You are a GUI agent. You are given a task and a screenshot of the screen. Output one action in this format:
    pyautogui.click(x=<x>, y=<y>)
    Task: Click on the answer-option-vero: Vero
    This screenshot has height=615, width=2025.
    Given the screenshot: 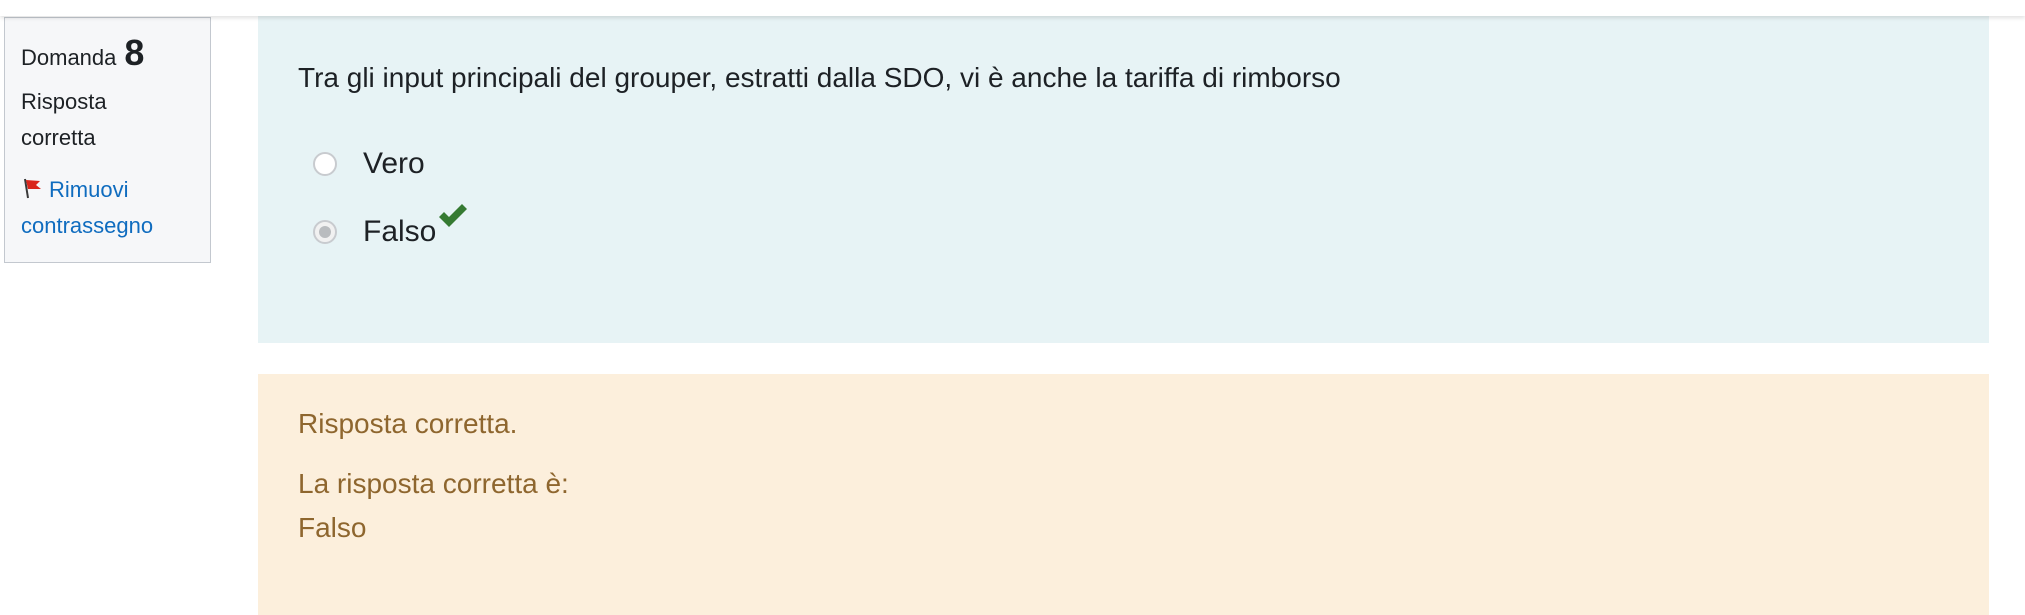 What is the action you would take?
    pyautogui.click(x=1123, y=164)
    